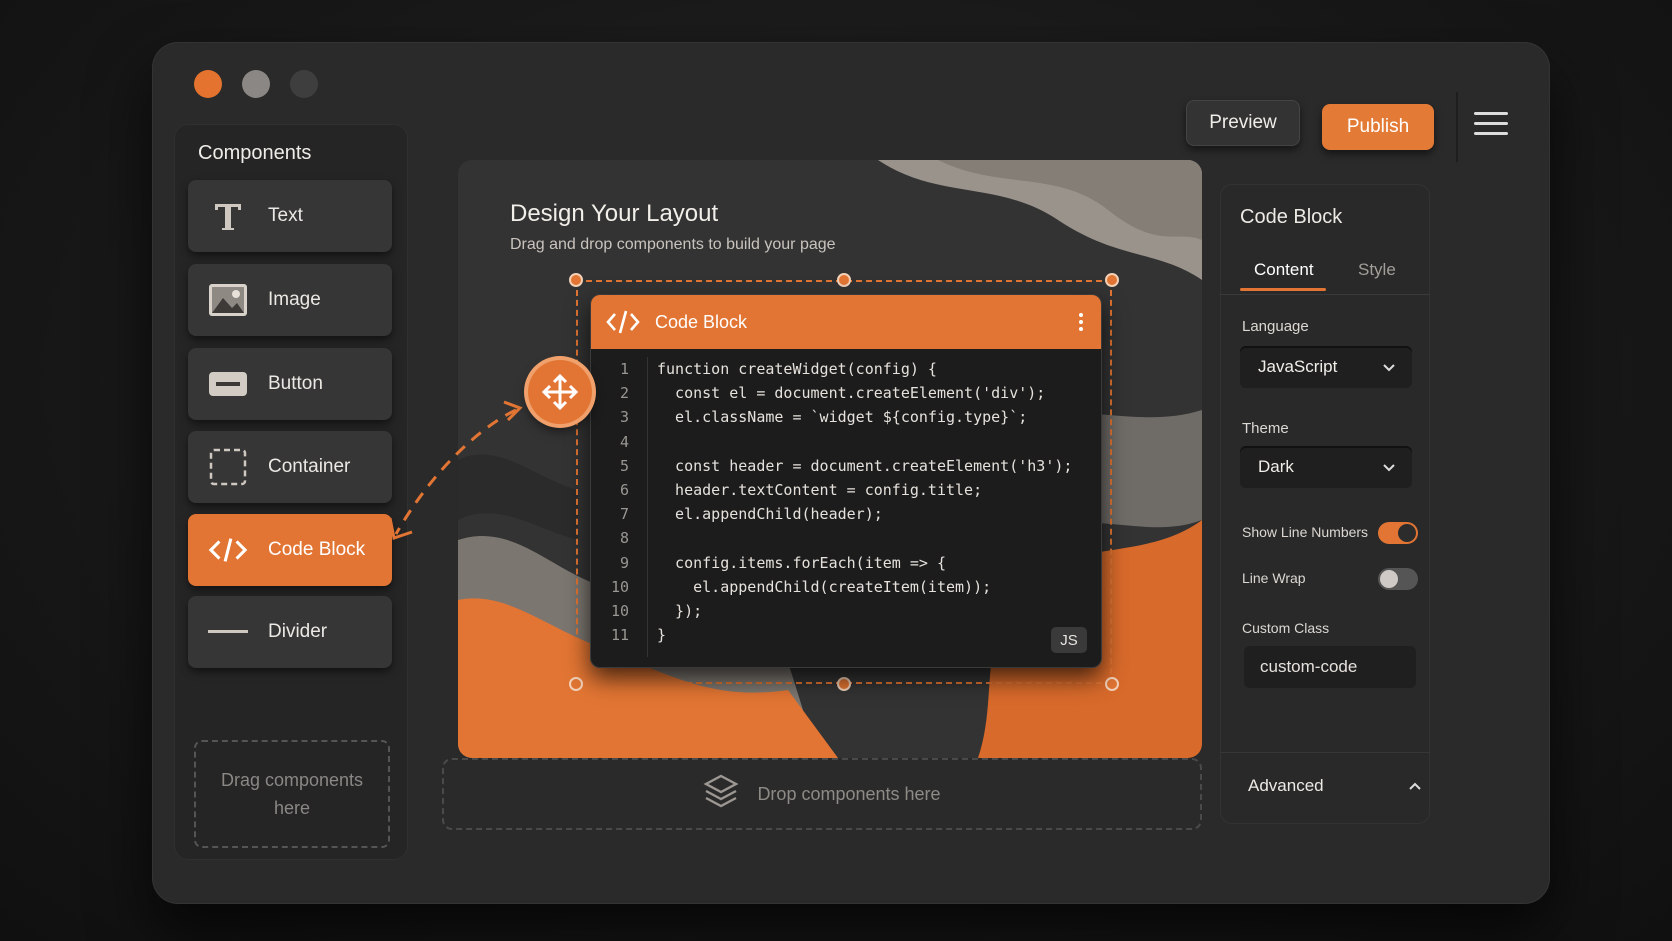 This screenshot has width=1672, height=941. I want to click on line-number: 9, so click(624, 562).